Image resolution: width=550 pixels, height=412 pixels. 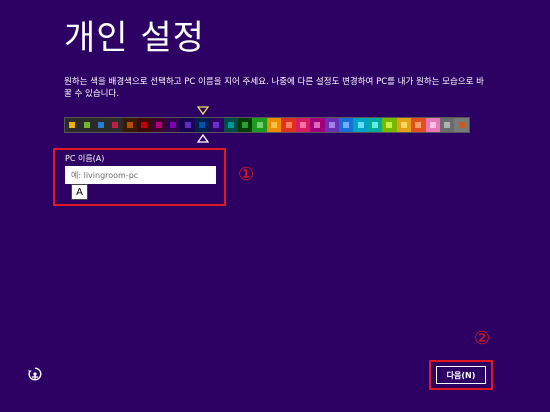 I want to click on next-button: 다음(N), so click(x=461, y=375).